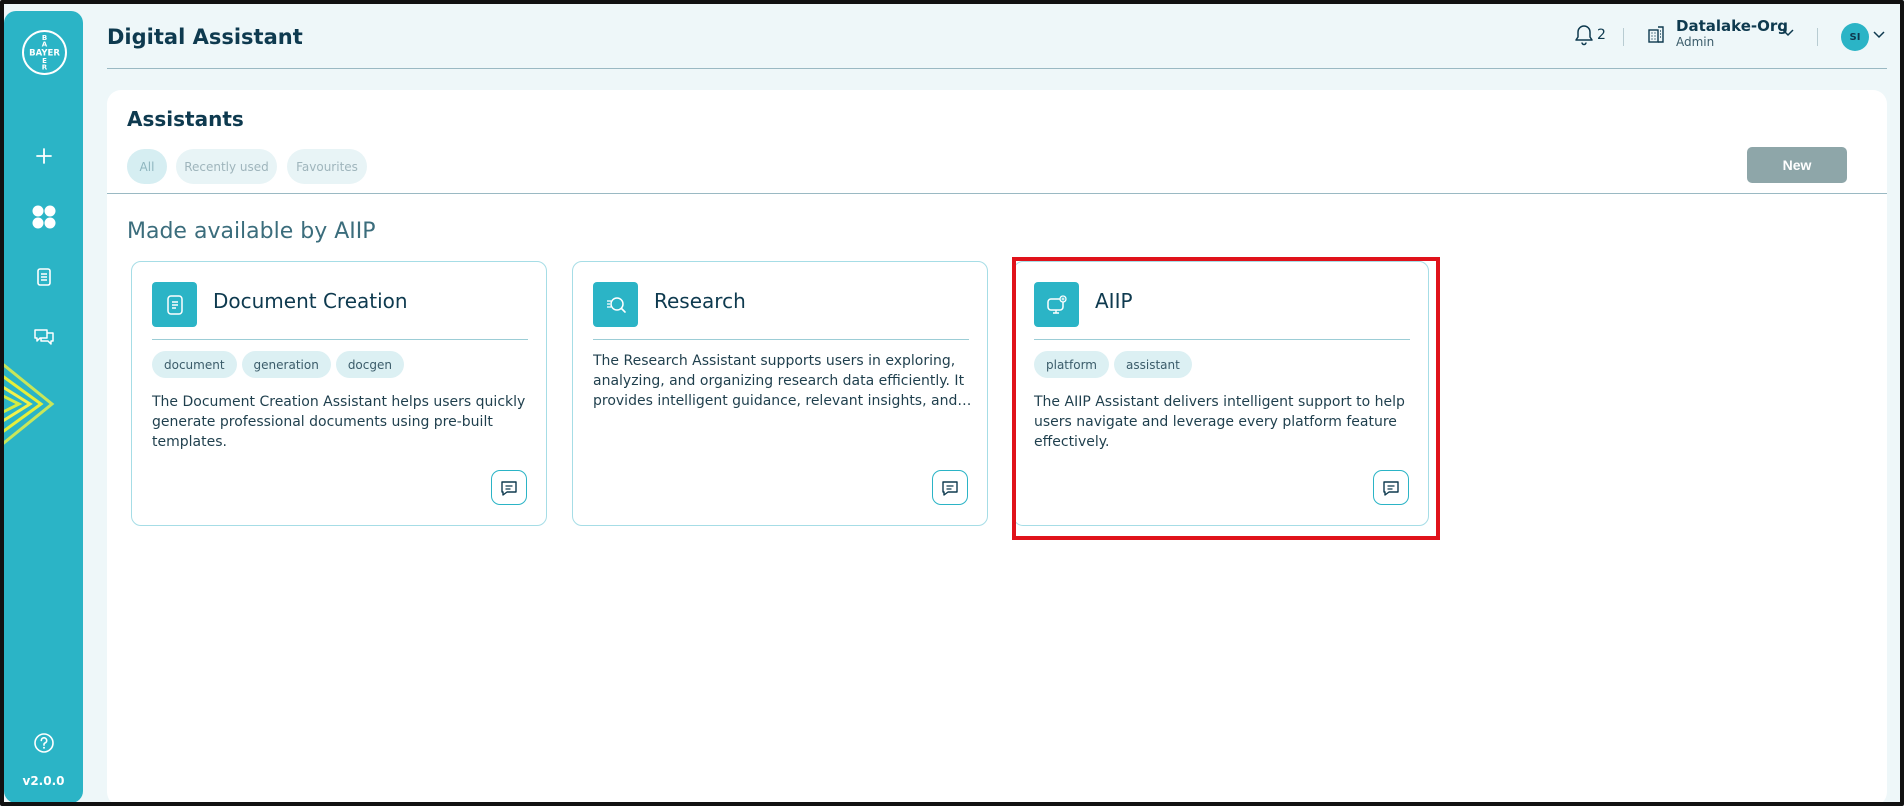 Image resolution: width=1904 pixels, height=806 pixels. I want to click on help-button, so click(44, 743).